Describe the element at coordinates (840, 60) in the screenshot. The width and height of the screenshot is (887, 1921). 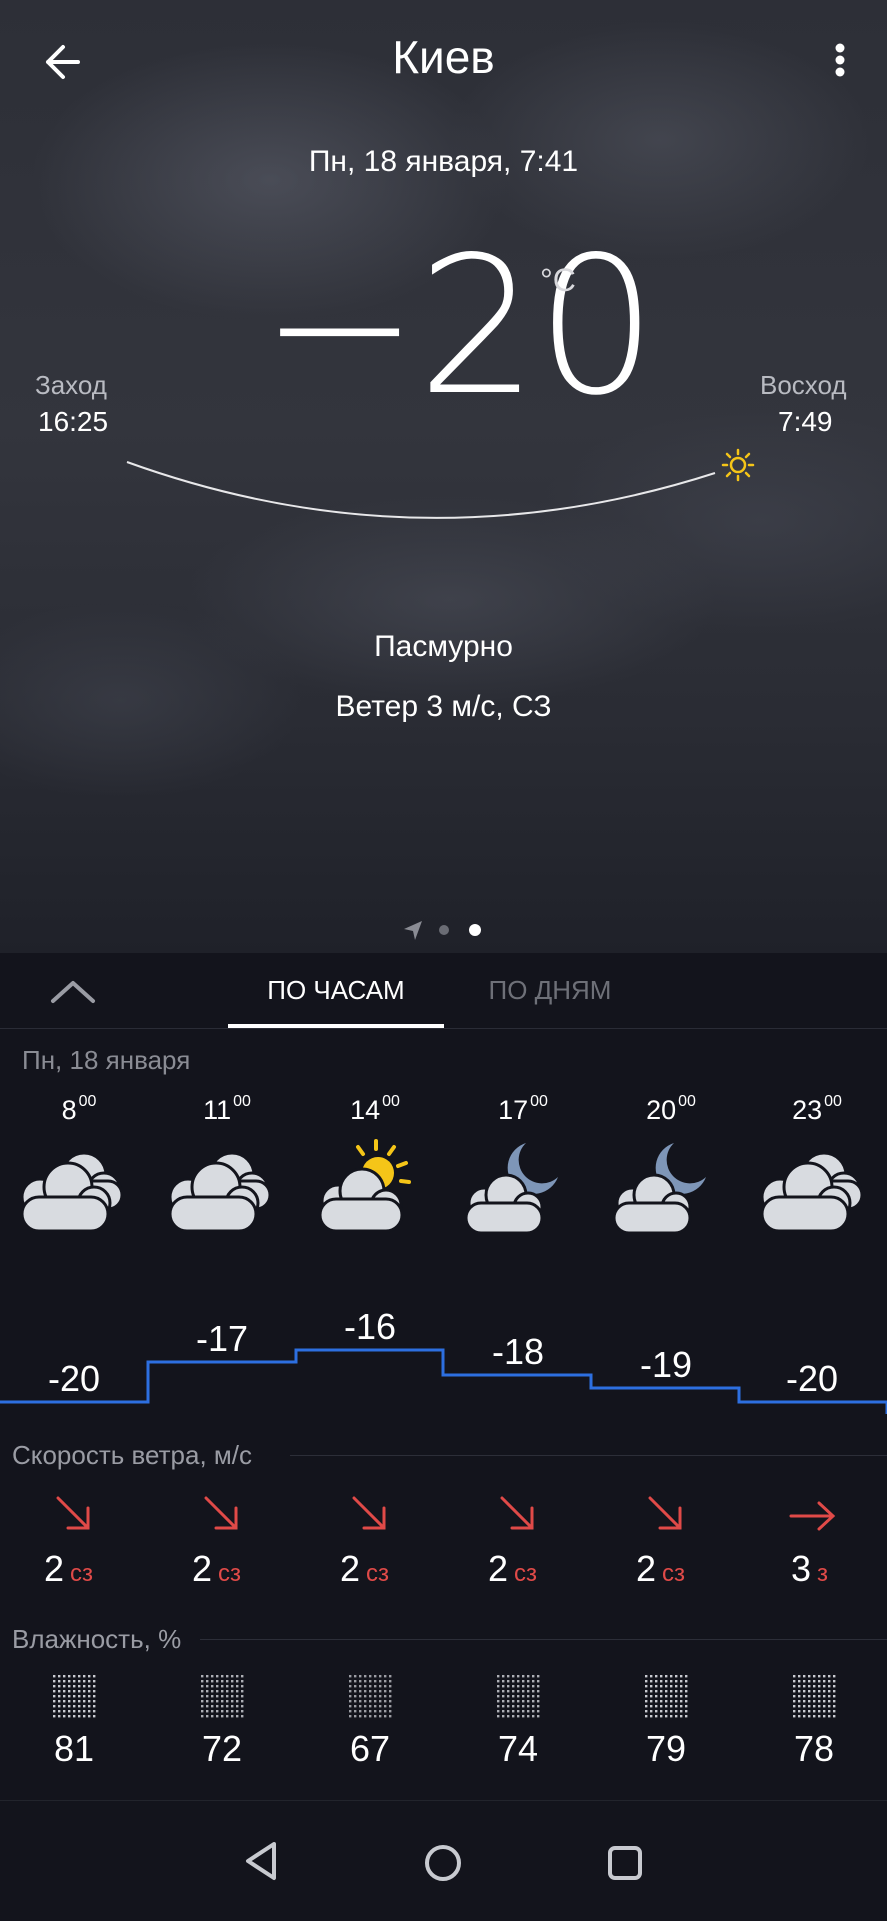
I see `more-vert-icon` at that location.